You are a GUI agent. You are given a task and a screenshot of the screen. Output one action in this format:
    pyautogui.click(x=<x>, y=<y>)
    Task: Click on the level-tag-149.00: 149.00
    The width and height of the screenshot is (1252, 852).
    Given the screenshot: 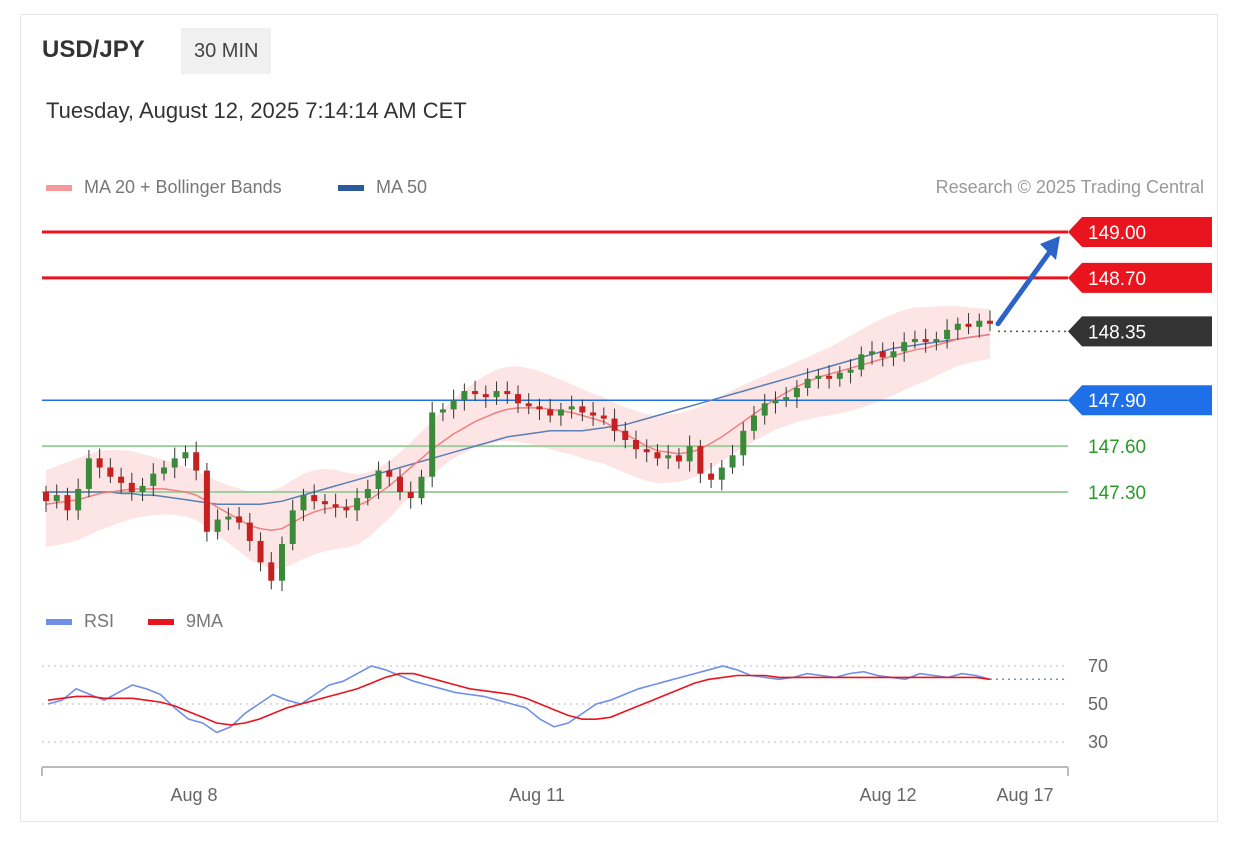 What is the action you would take?
    pyautogui.click(x=1140, y=232)
    